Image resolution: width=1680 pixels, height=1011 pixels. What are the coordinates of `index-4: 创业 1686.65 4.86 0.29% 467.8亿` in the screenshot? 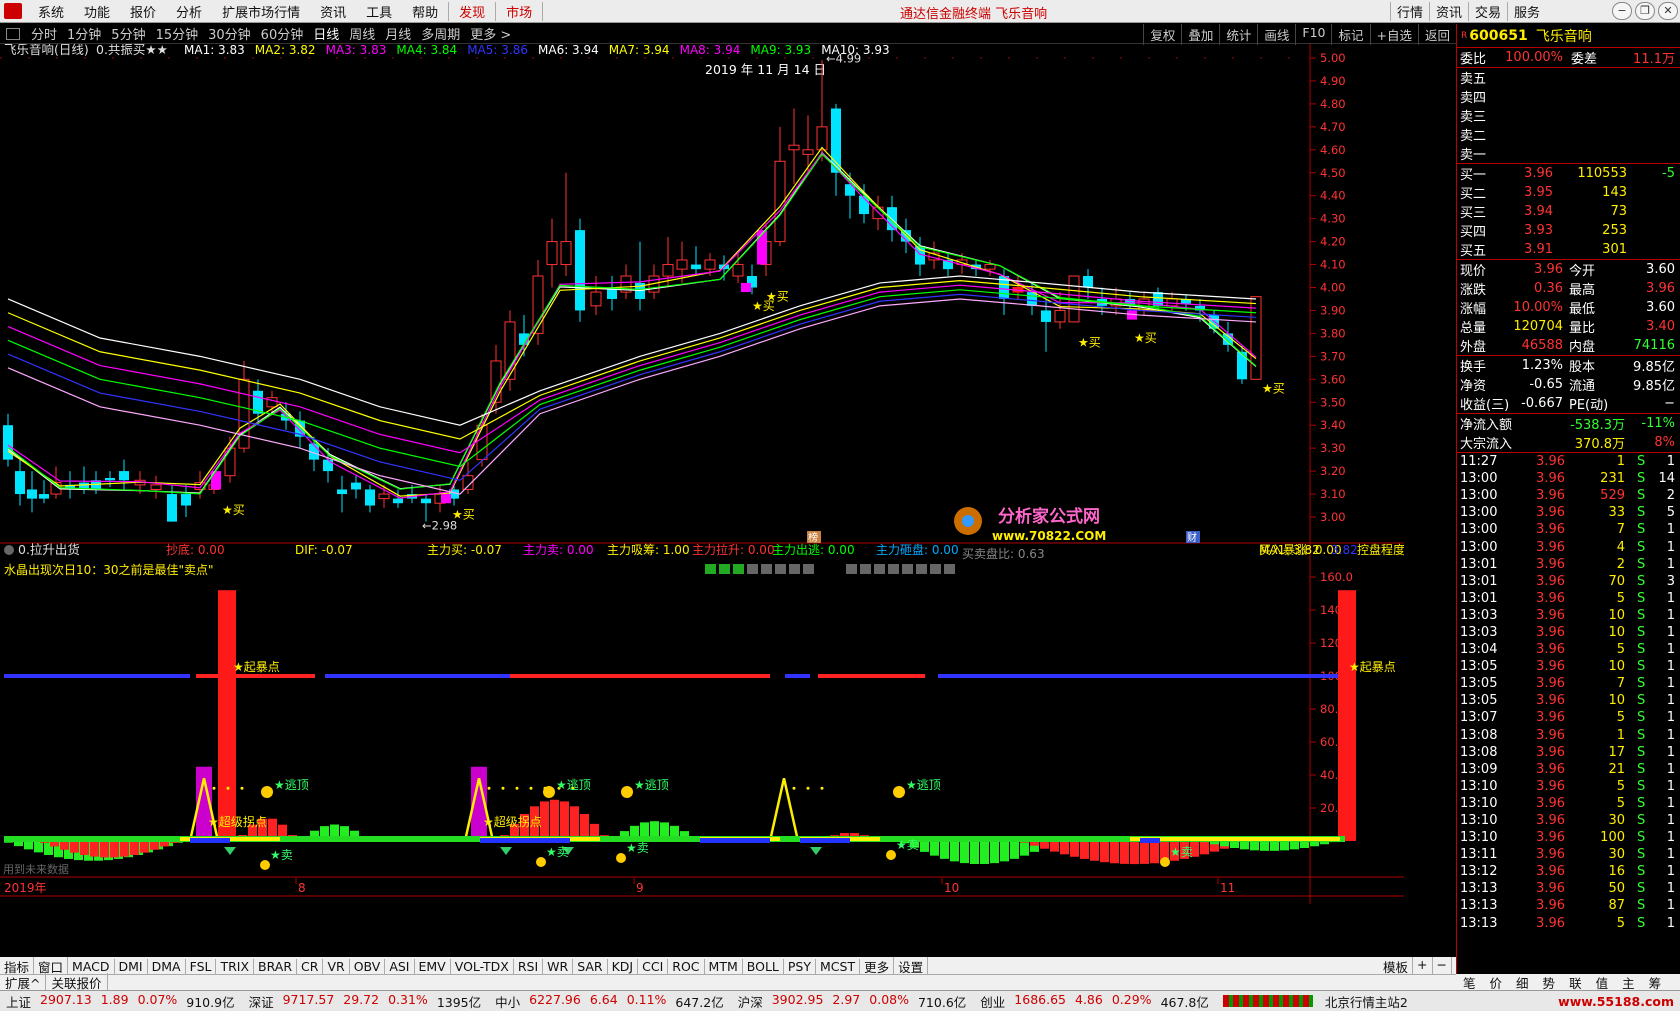 It's located at (1094, 1001).